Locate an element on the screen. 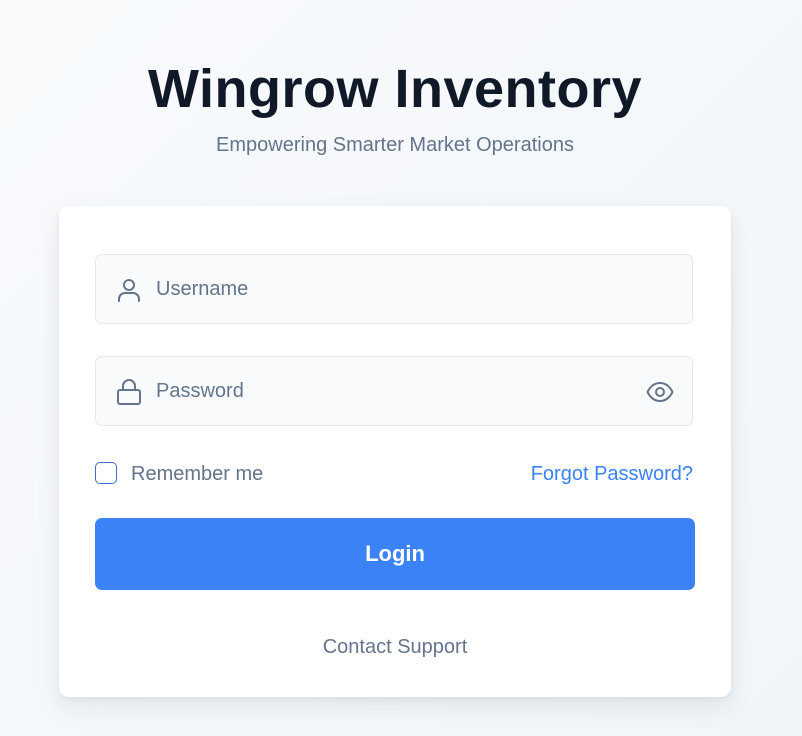 The image size is (802, 736). lock-icon is located at coordinates (129, 392).